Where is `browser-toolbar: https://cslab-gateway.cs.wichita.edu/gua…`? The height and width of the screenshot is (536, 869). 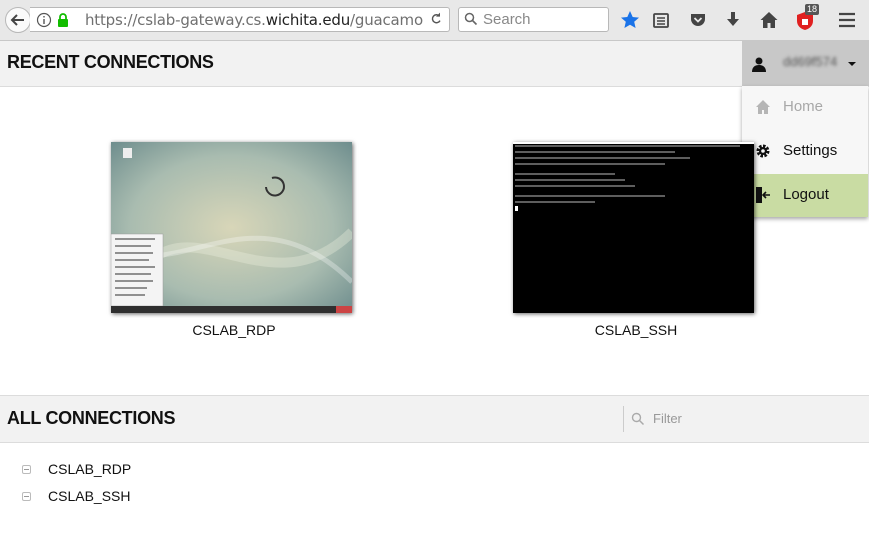
browser-toolbar: https://cslab-gateway.cs.wichita.edu/gua… is located at coordinates (434, 20).